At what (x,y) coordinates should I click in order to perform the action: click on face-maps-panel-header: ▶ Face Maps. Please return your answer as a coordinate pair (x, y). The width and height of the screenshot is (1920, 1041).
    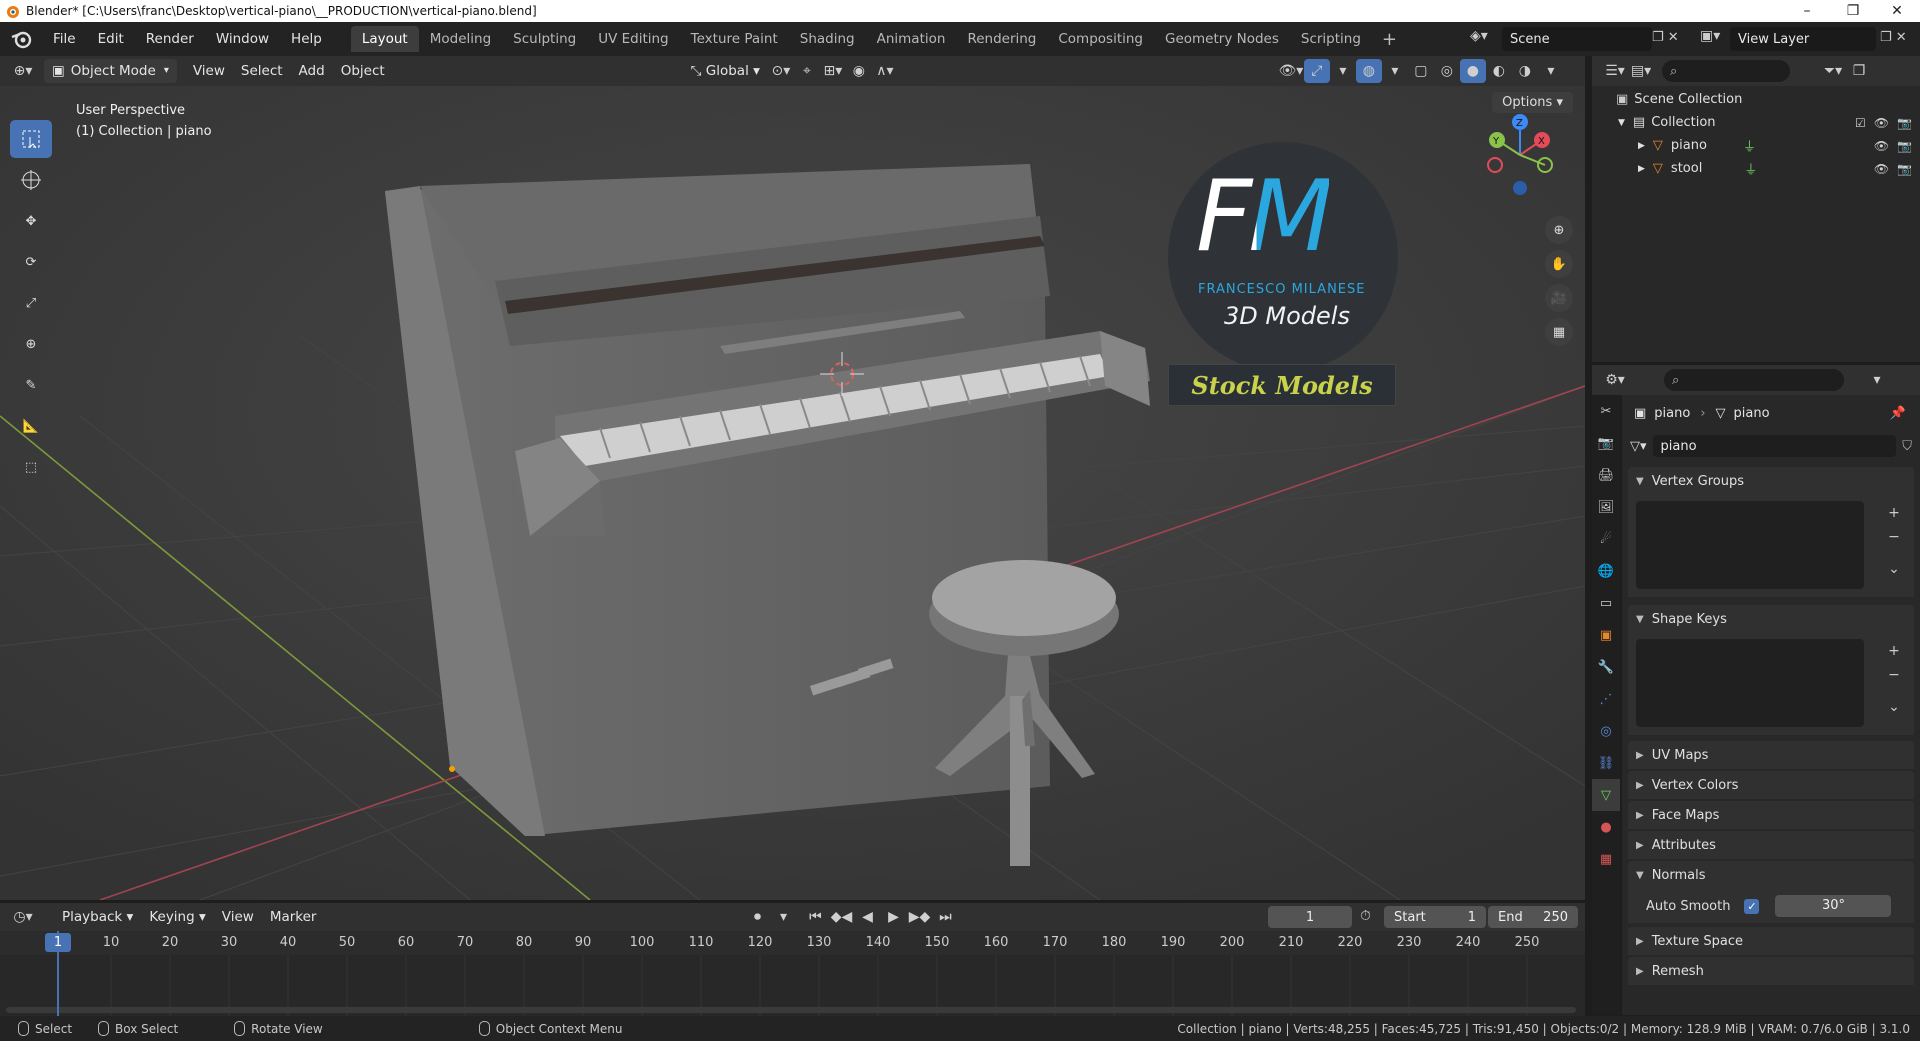
    Looking at the image, I should click on (1771, 815).